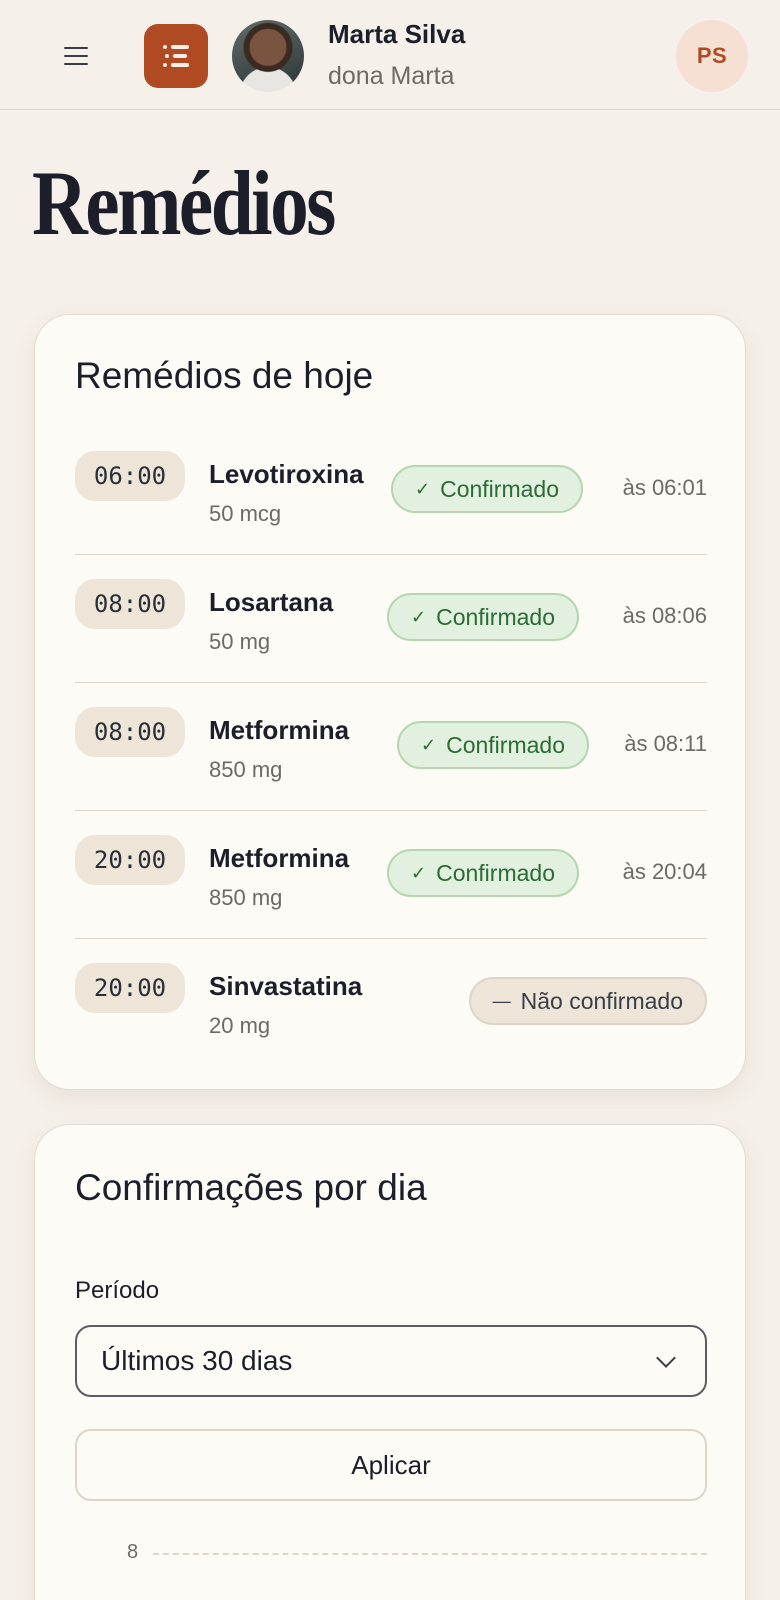 The width and height of the screenshot is (780, 1600). Describe the element at coordinates (664, 487) in the screenshot. I see `confirmed-time: às 06:01` at that location.